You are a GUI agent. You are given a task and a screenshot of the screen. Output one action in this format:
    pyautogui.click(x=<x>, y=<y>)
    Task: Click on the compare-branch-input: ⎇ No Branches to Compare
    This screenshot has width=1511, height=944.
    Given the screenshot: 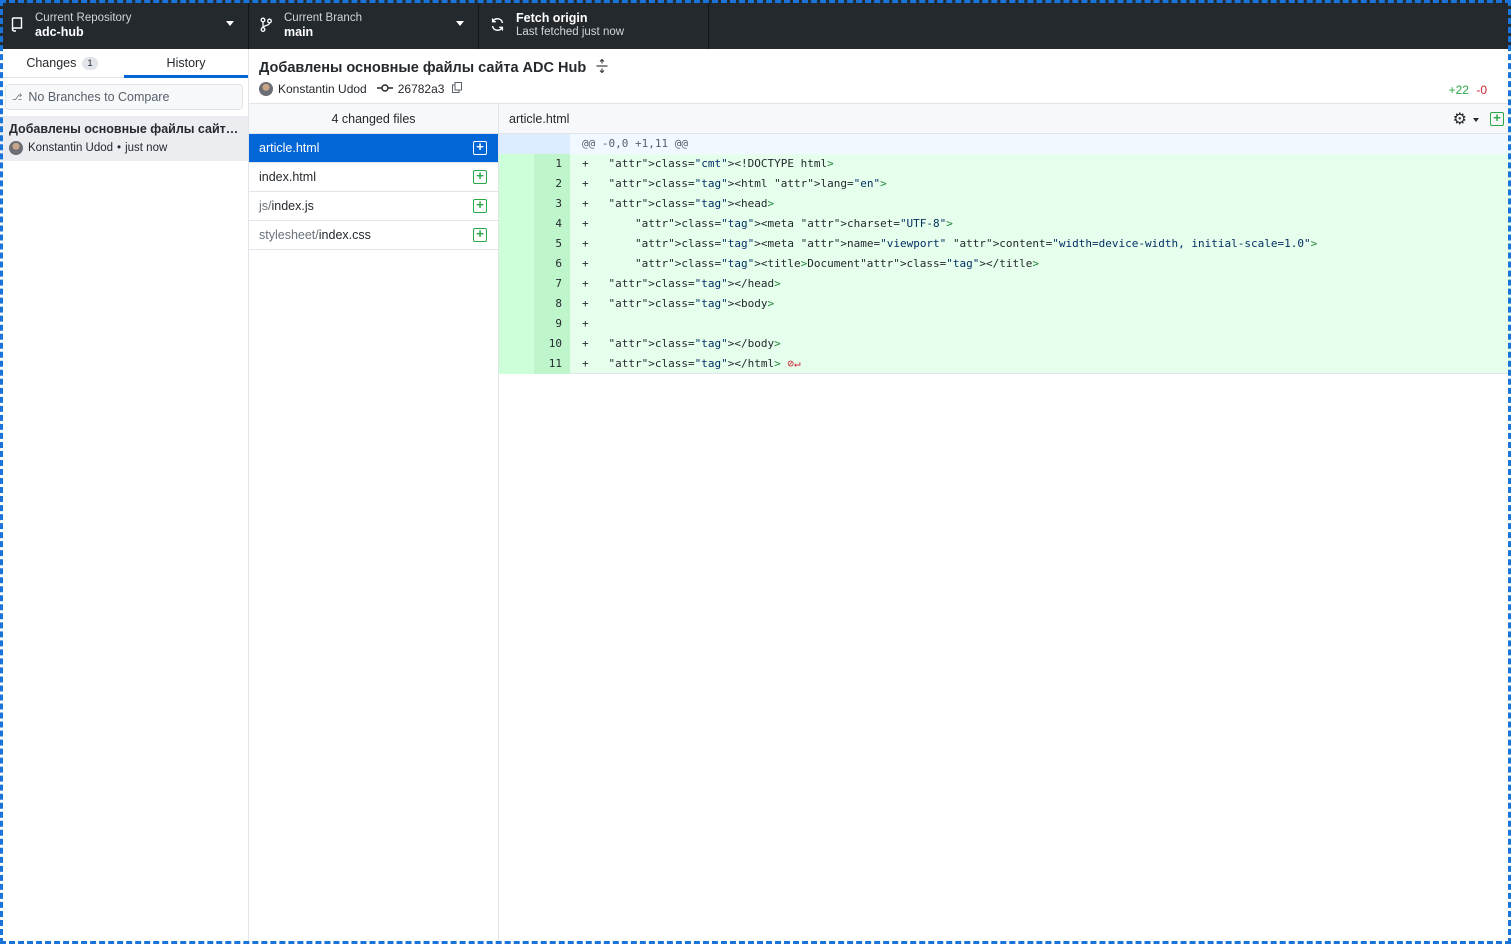 What is the action you would take?
    pyautogui.click(x=124, y=97)
    